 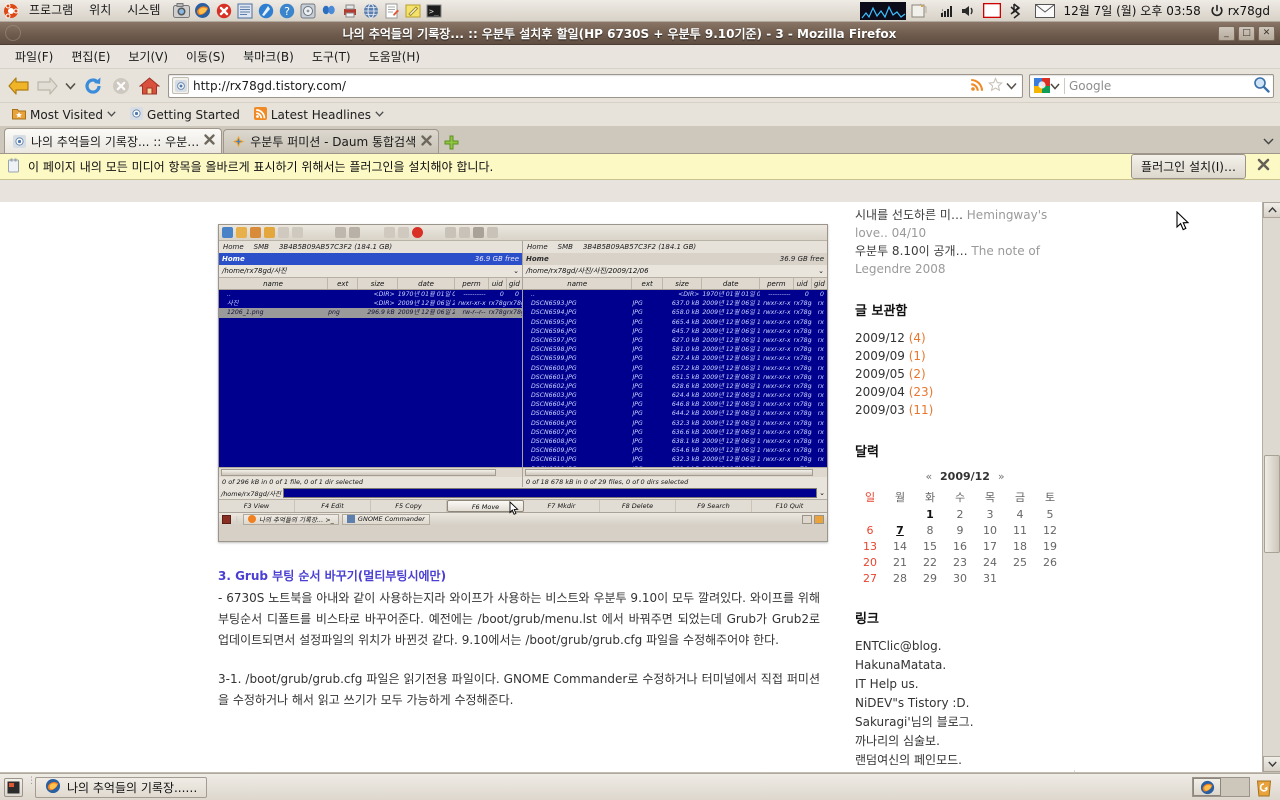 What do you see at coordinates (965, 684) in the screenshot?
I see `link-item: IT Help us.` at bounding box center [965, 684].